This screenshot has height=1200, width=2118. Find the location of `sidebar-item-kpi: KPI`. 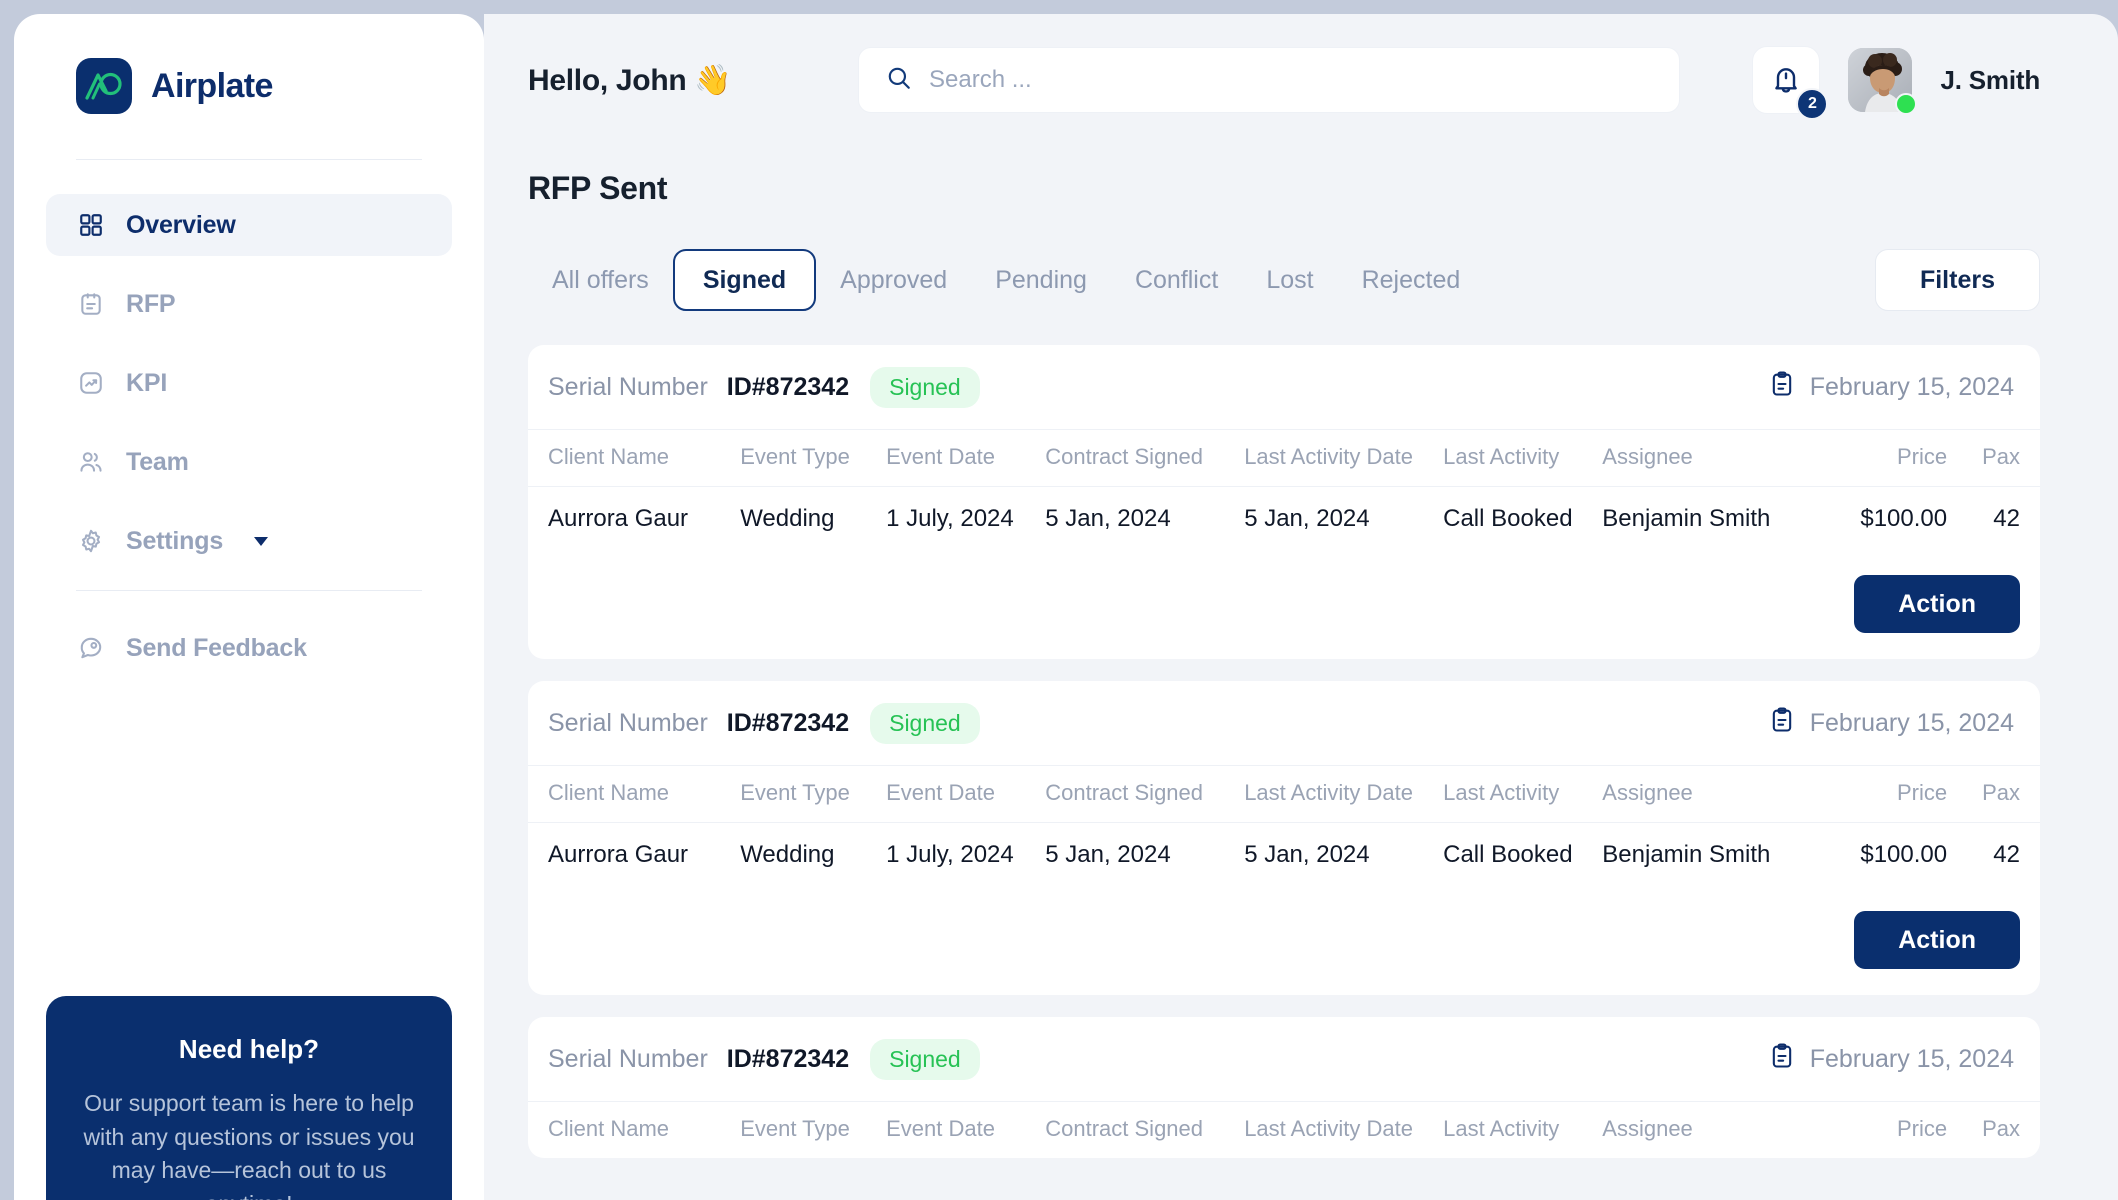

sidebar-item-kpi: KPI is located at coordinates (249, 383).